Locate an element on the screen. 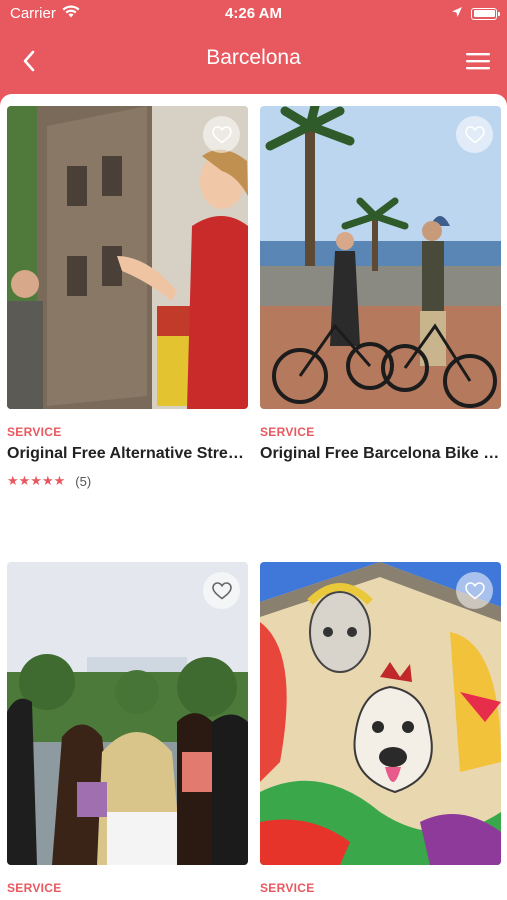 The height and width of the screenshot is (900, 507). card-title: Original Free Barcelona Bike Tour is located at coordinates (380, 454).